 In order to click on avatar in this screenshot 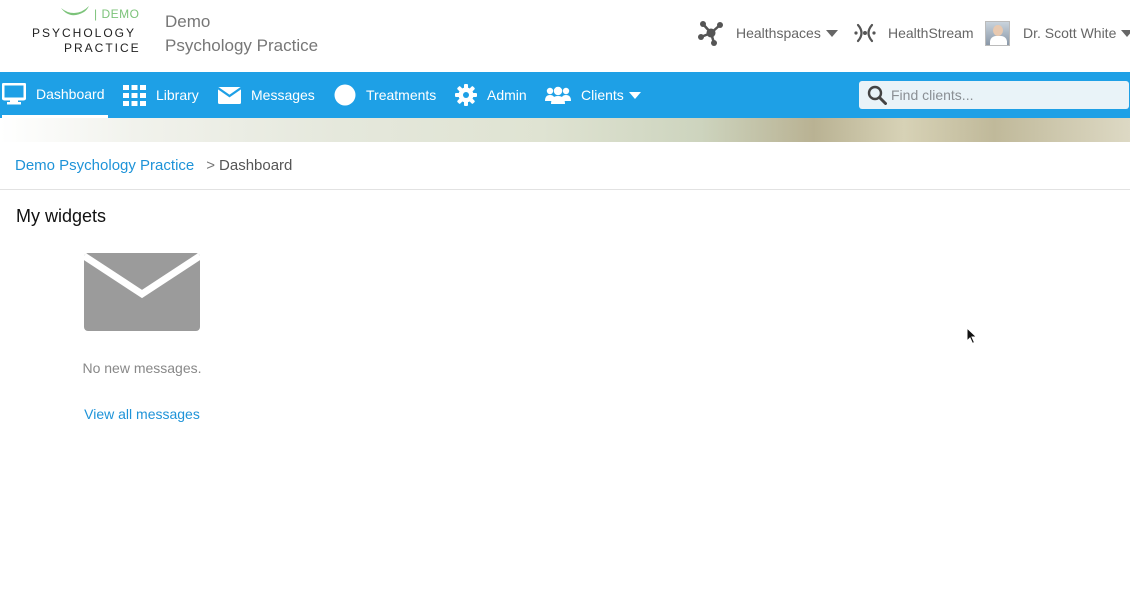, I will do `click(997, 33)`.